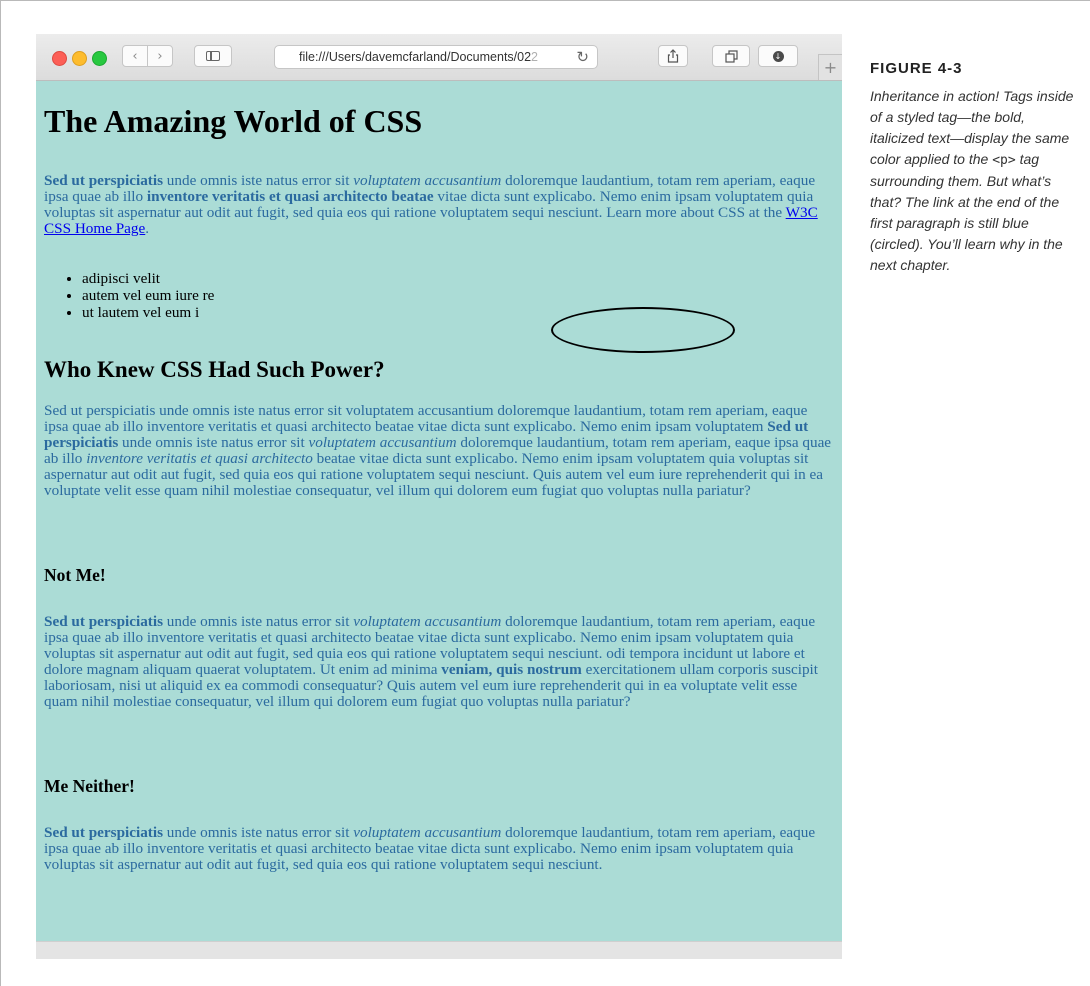  I want to click on subheading-not-me: Not Me!, so click(75, 575).